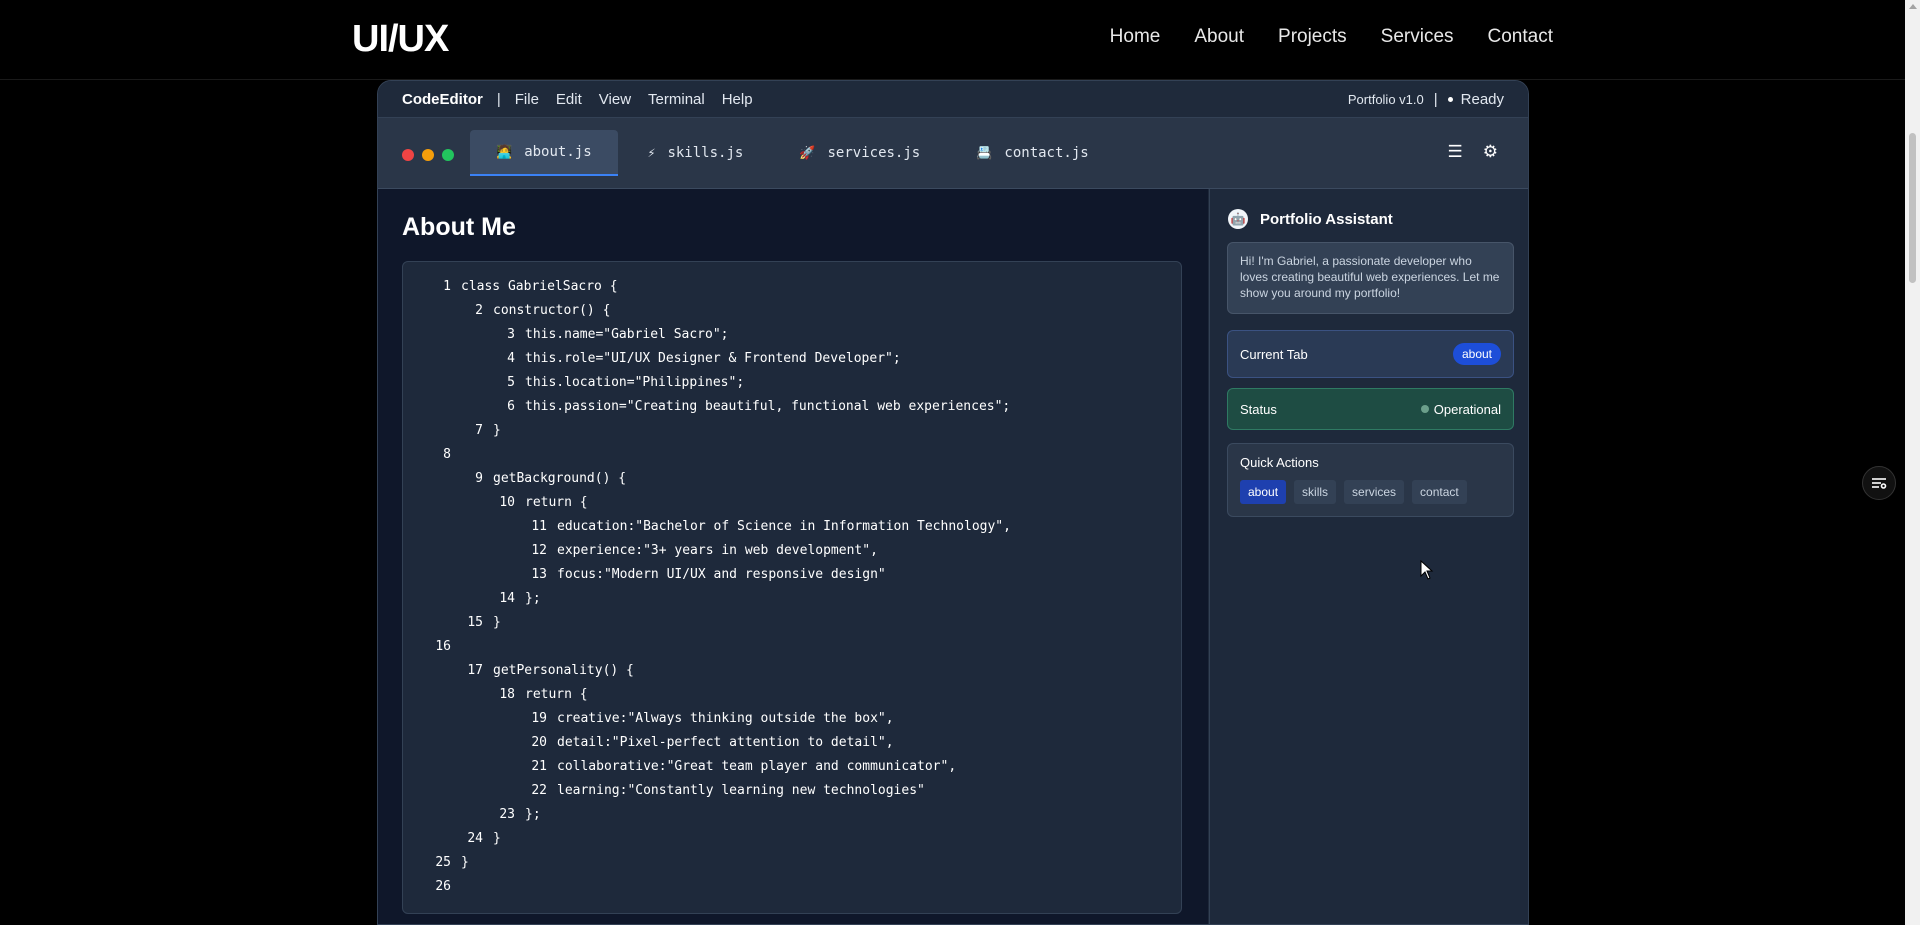 The image size is (1920, 925). I want to click on code-line: 18 return {, so click(792, 694).